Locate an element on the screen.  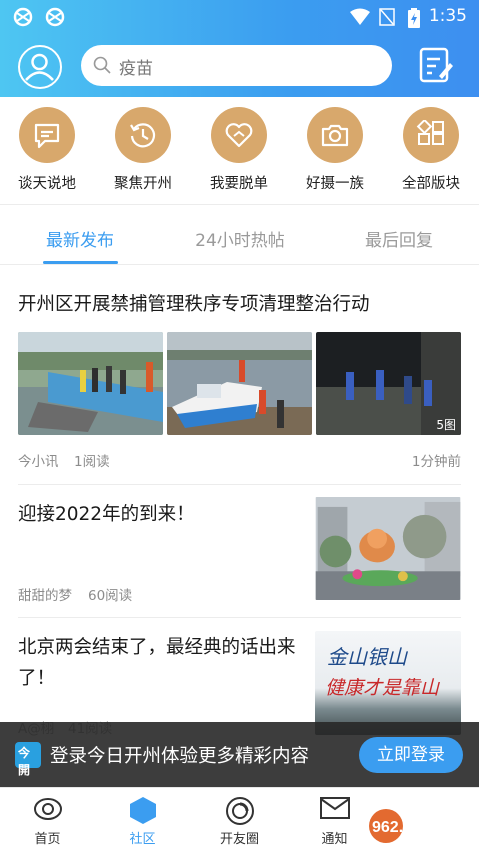
camera-icon is located at coordinates (335, 135).